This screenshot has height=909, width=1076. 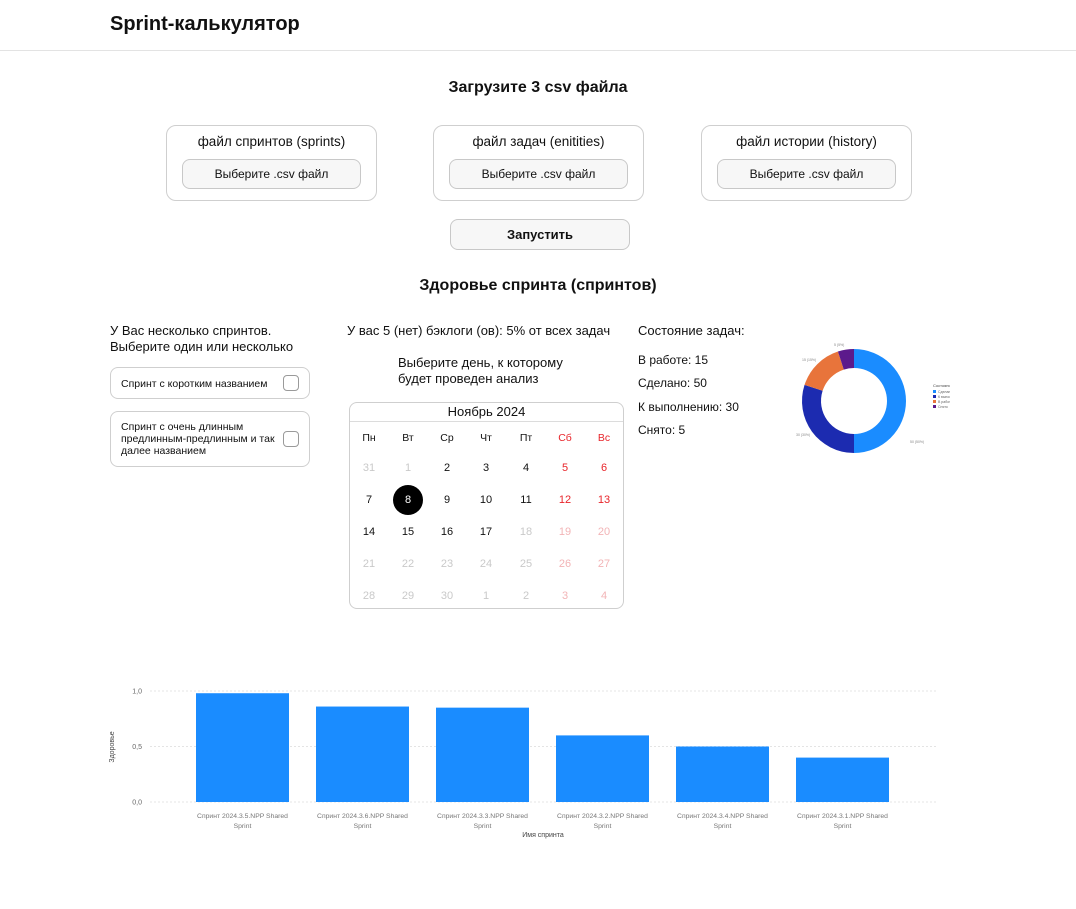 I want to click on weekday-label: Чт, so click(x=486, y=438).